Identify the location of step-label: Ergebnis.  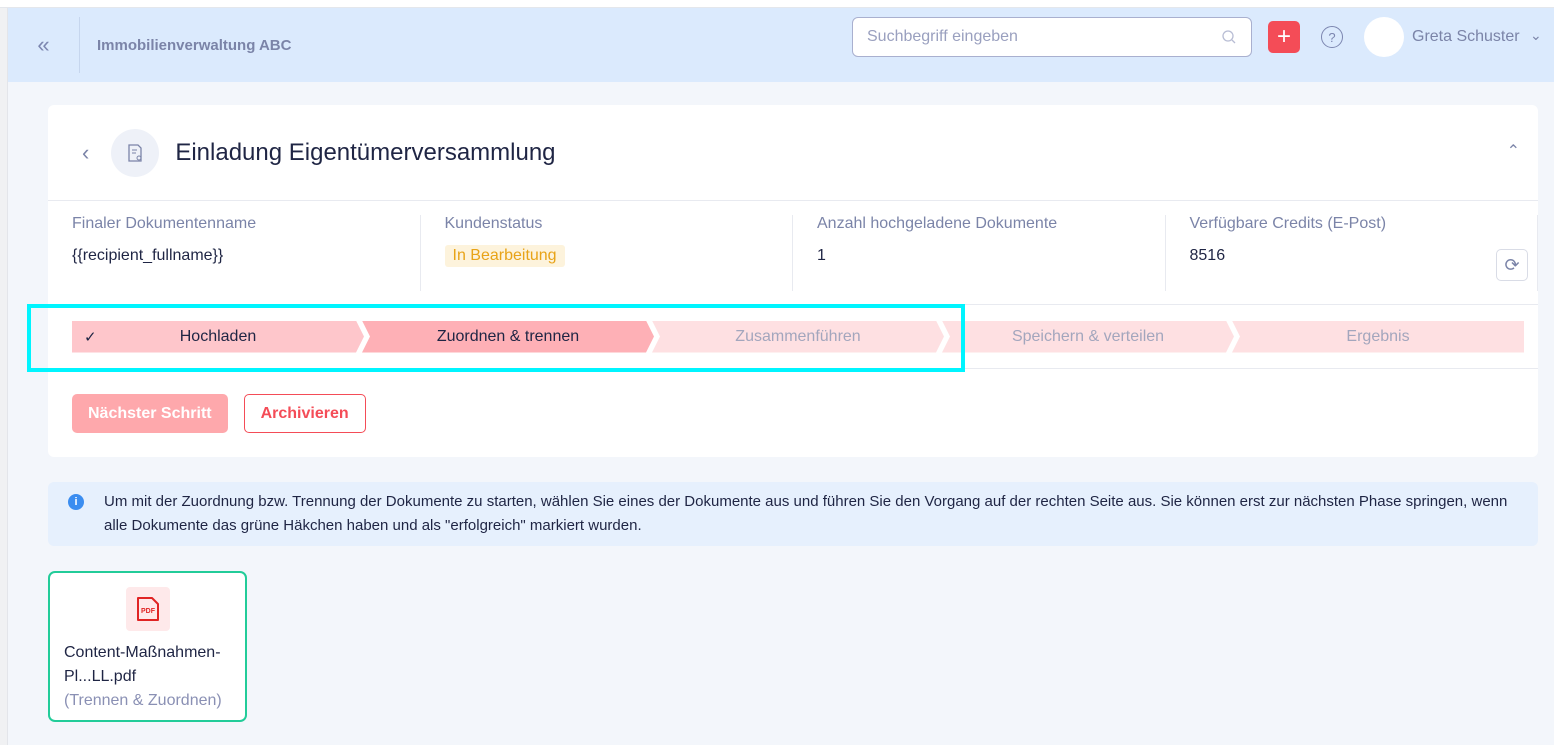
(1378, 336).